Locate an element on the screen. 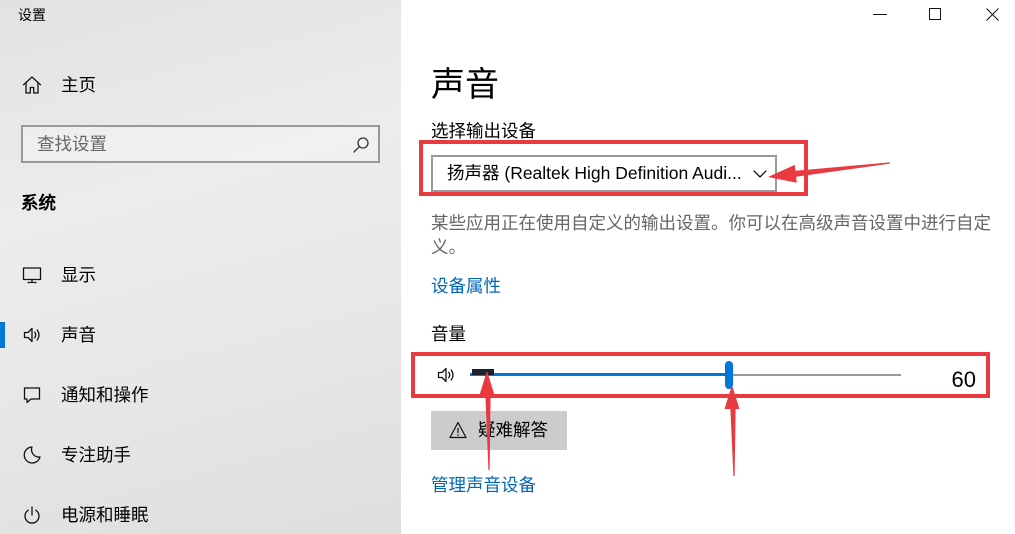 The image size is (1015, 534). device-properties-link: 设备属性 is located at coordinates (466, 286).